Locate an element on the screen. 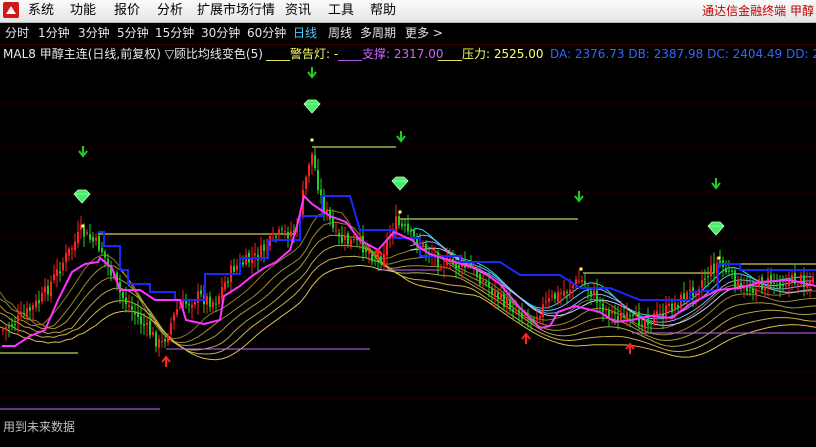 The width and height of the screenshot is (816, 447). future-data-label: 用到未来数据 is located at coordinates (39, 427).